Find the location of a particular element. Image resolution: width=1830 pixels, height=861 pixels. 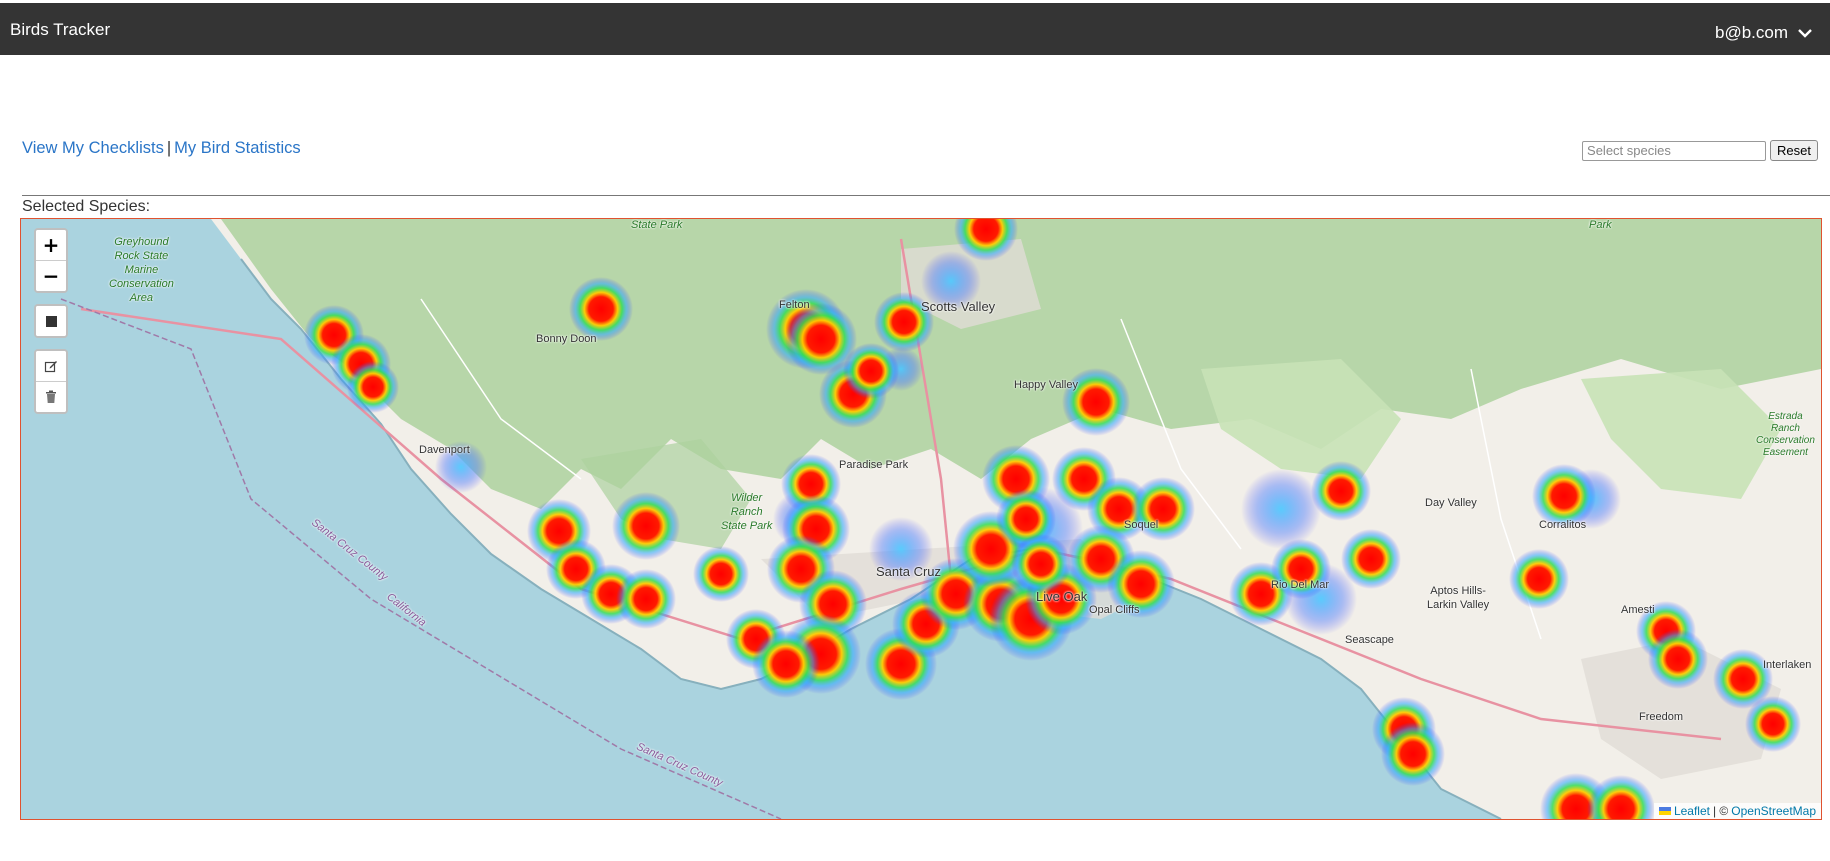

map-label-live-oak: Live Oak is located at coordinates (1062, 596).